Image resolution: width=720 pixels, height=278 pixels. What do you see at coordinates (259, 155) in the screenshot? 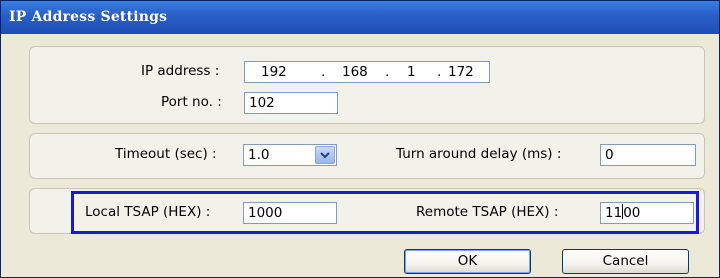
I see `timeout-value: 1.0` at bounding box center [259, 155].